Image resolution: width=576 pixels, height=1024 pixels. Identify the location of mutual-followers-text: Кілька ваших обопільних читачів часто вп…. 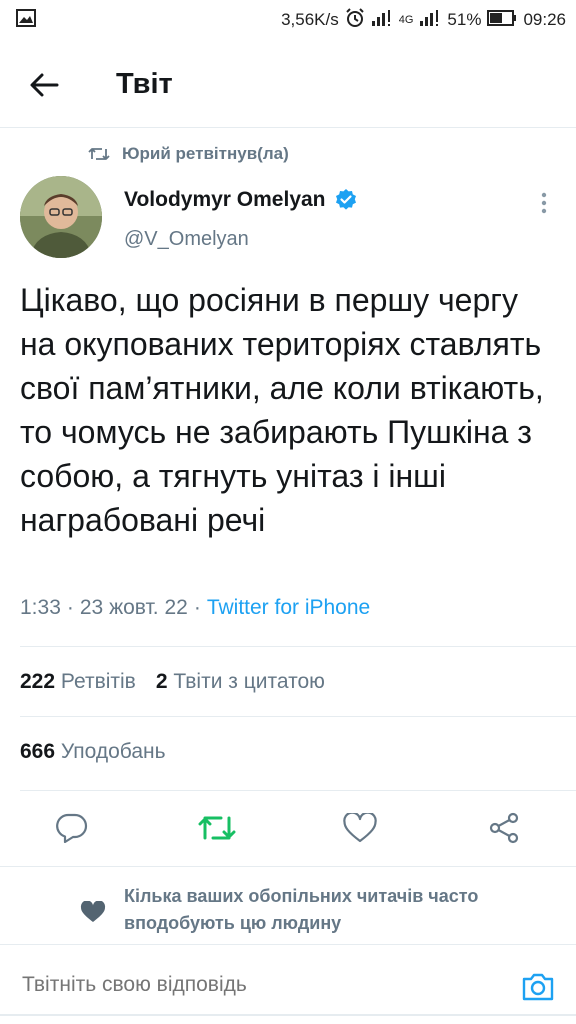
(301, 909).